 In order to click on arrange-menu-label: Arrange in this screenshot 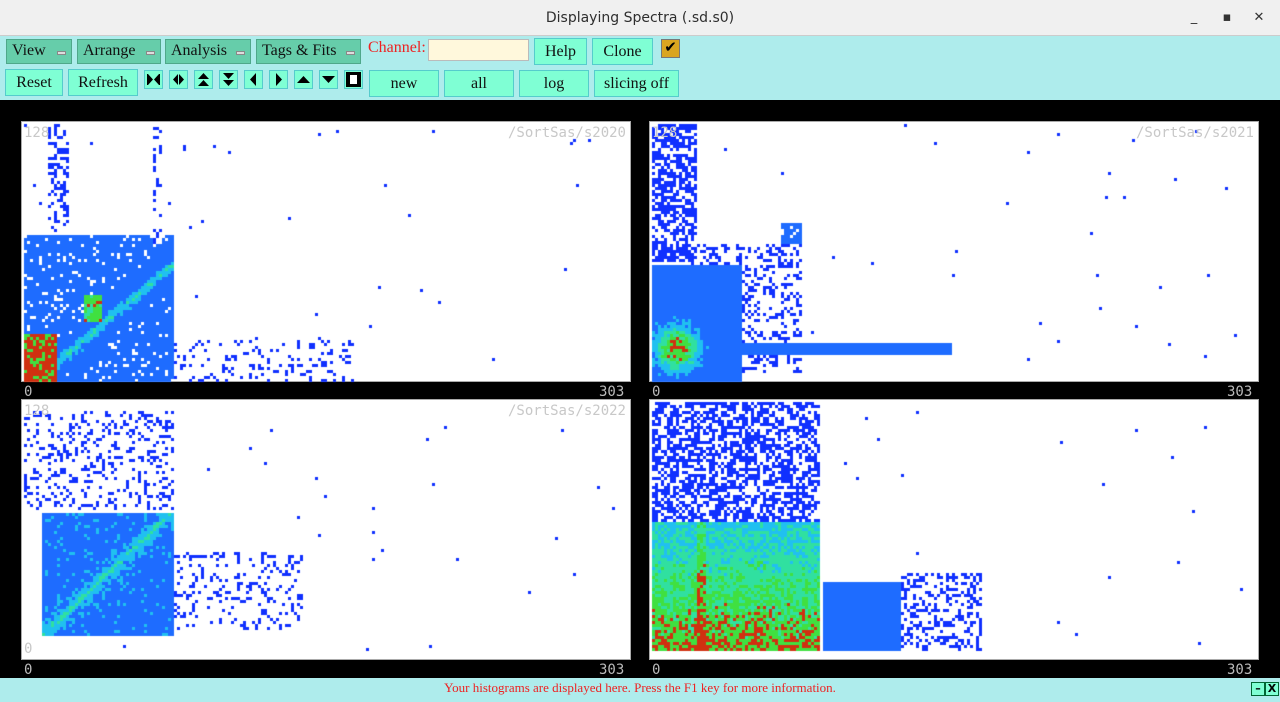, I will do `click(109, 50)`.